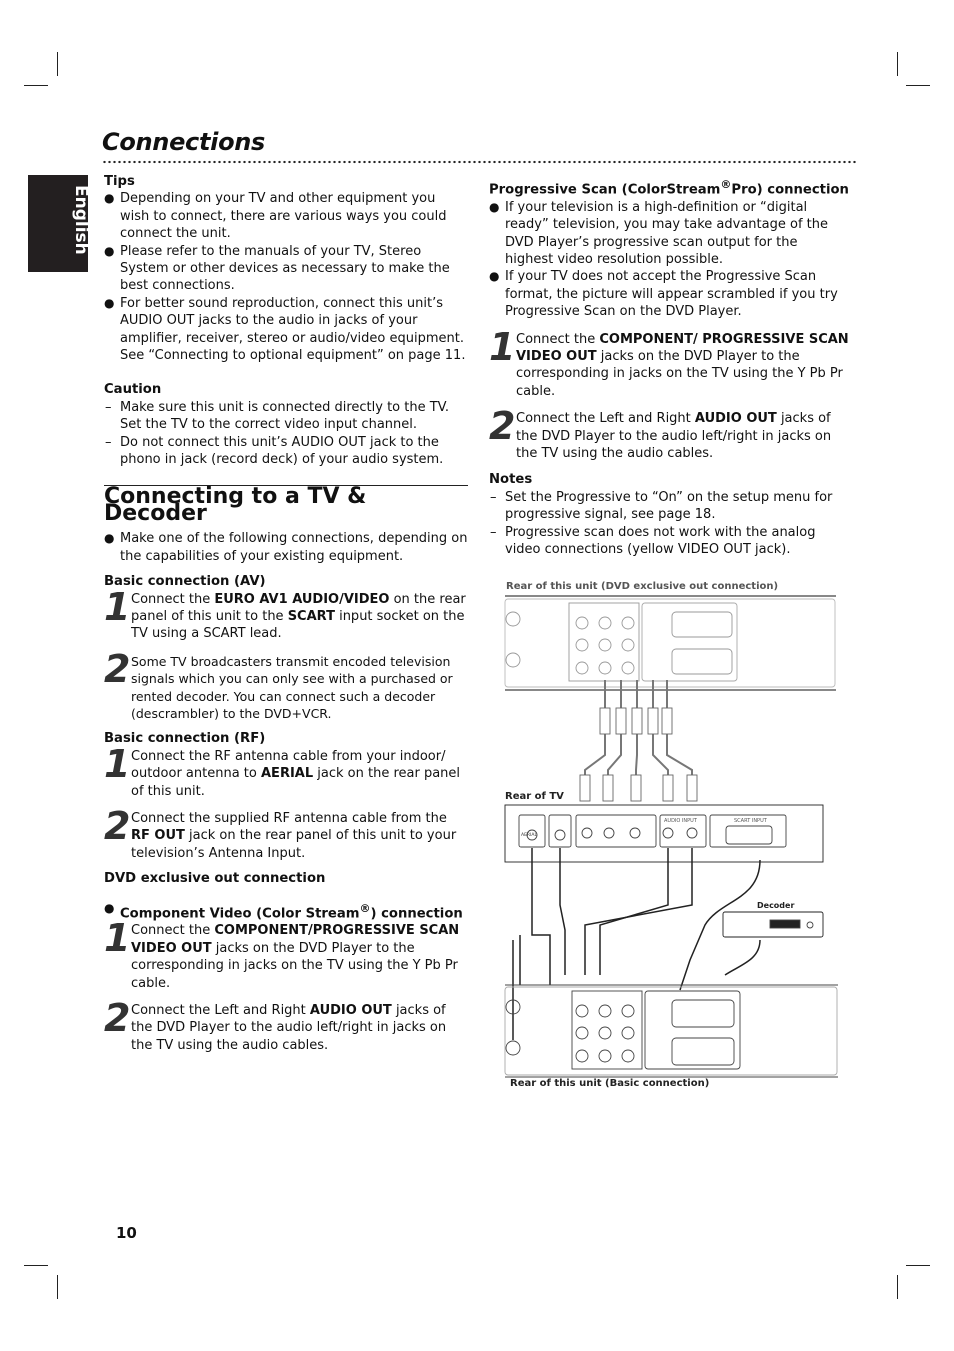 The width and height of the screenshot is (954, 1351). Describe the element at coordinates (215, 879) in the screenshot. I see `dvd-exclusive-heading: DVD exclusive out connection` at that location.